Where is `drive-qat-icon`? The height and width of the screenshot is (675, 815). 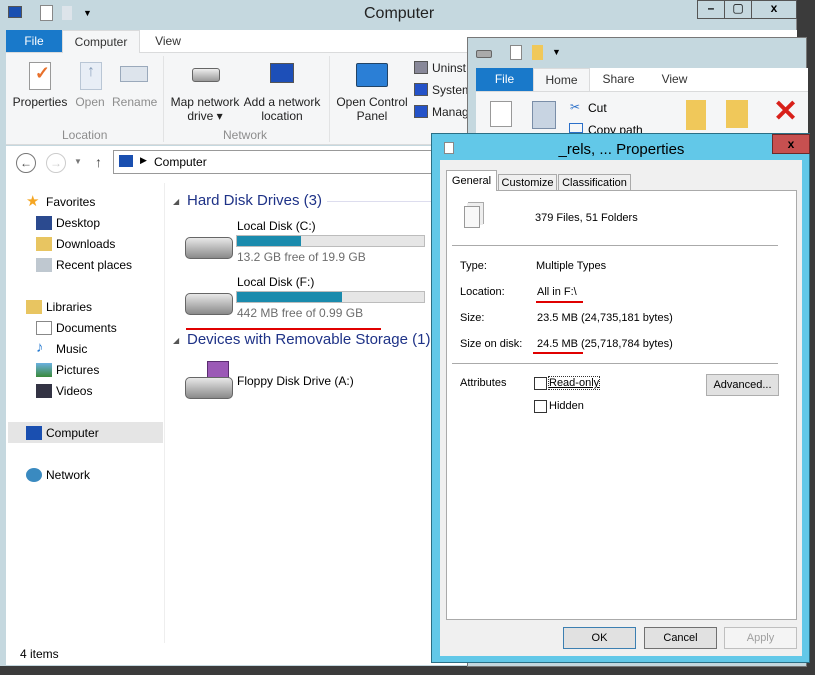
drive-qat-icon is located at coordinates (484, 54).